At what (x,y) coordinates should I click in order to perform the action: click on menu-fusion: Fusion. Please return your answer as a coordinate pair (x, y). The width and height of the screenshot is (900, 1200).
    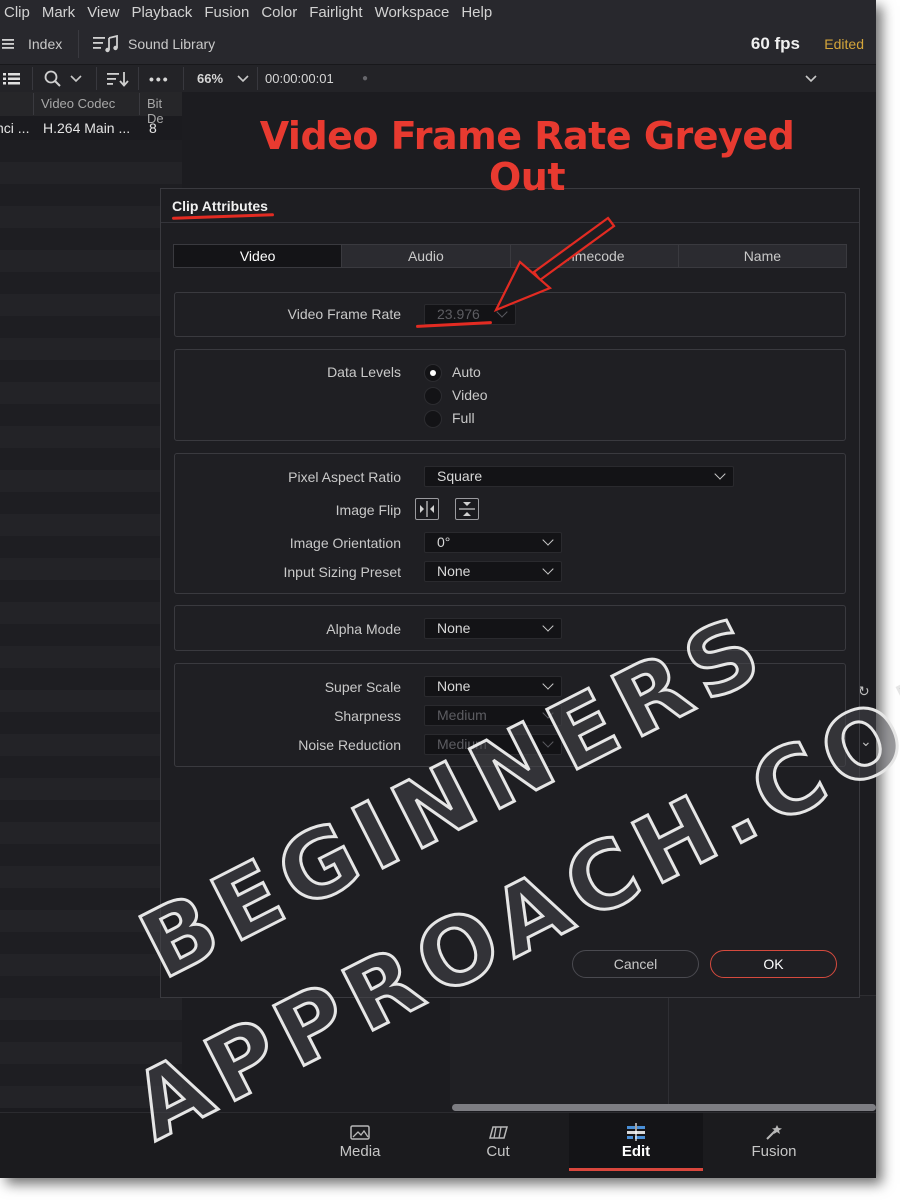
    Looking at the image, I should click on (227, 12).